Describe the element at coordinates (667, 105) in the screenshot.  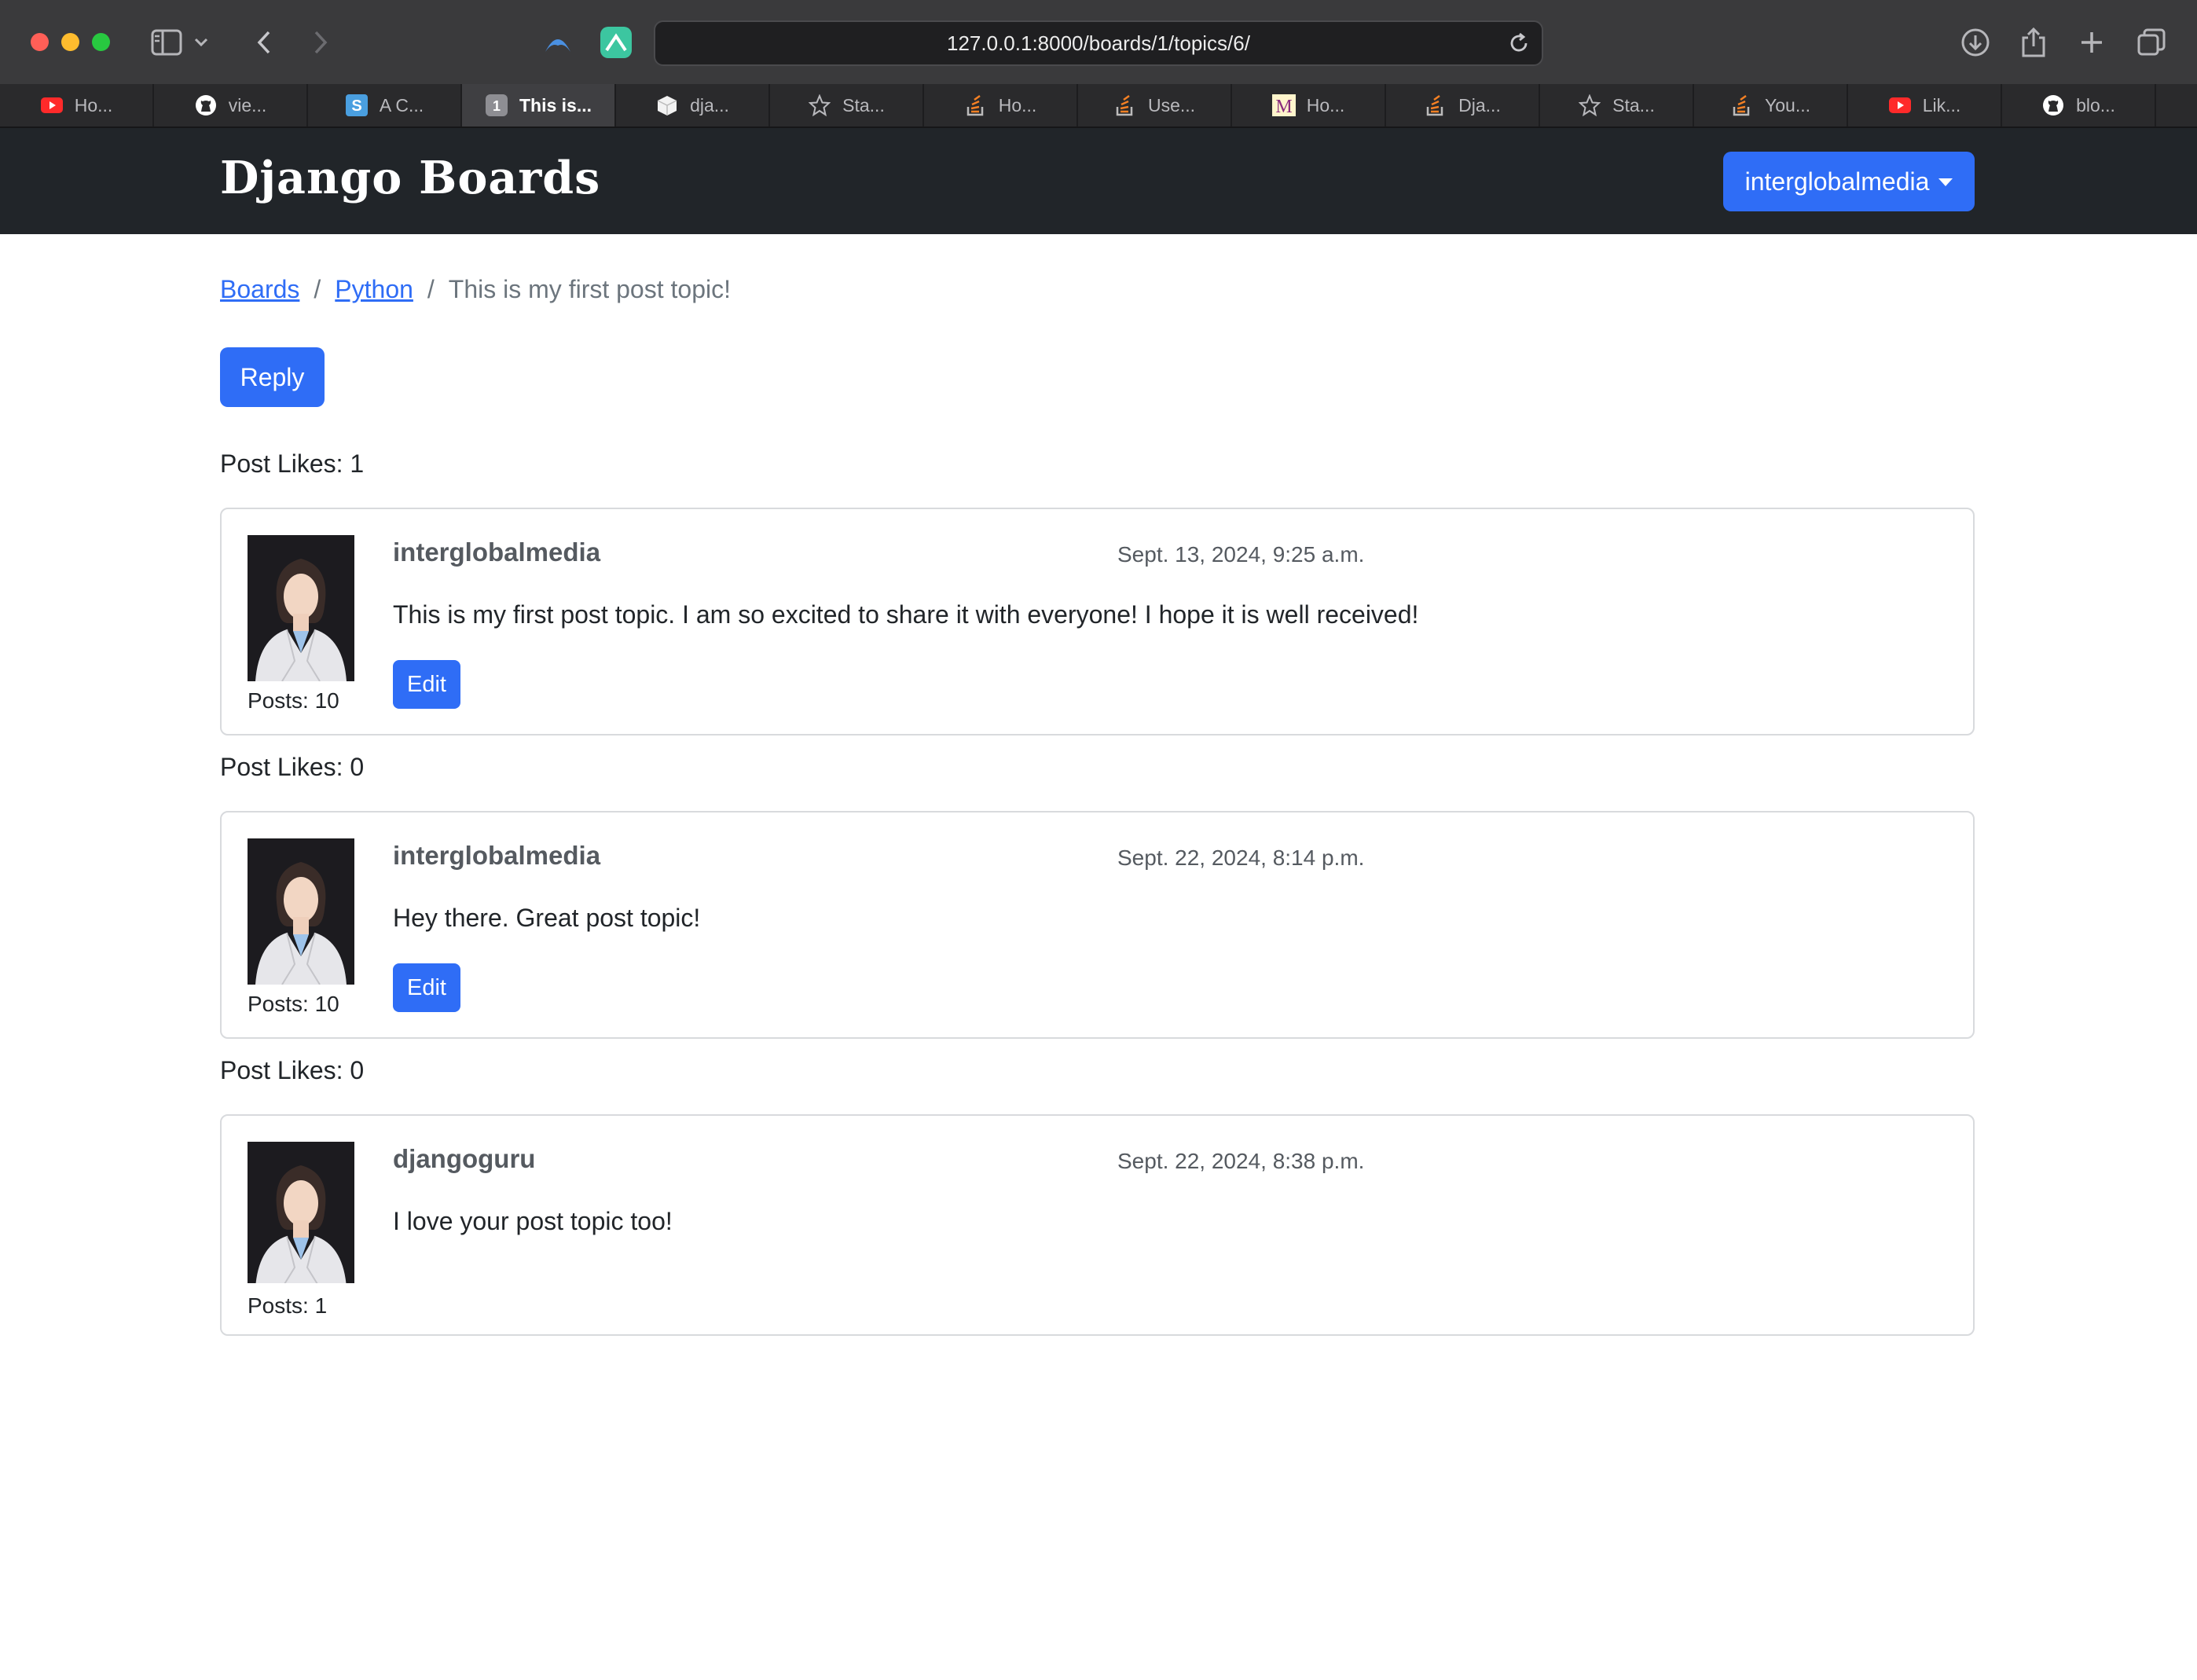
I see `cube-icon` at that location.